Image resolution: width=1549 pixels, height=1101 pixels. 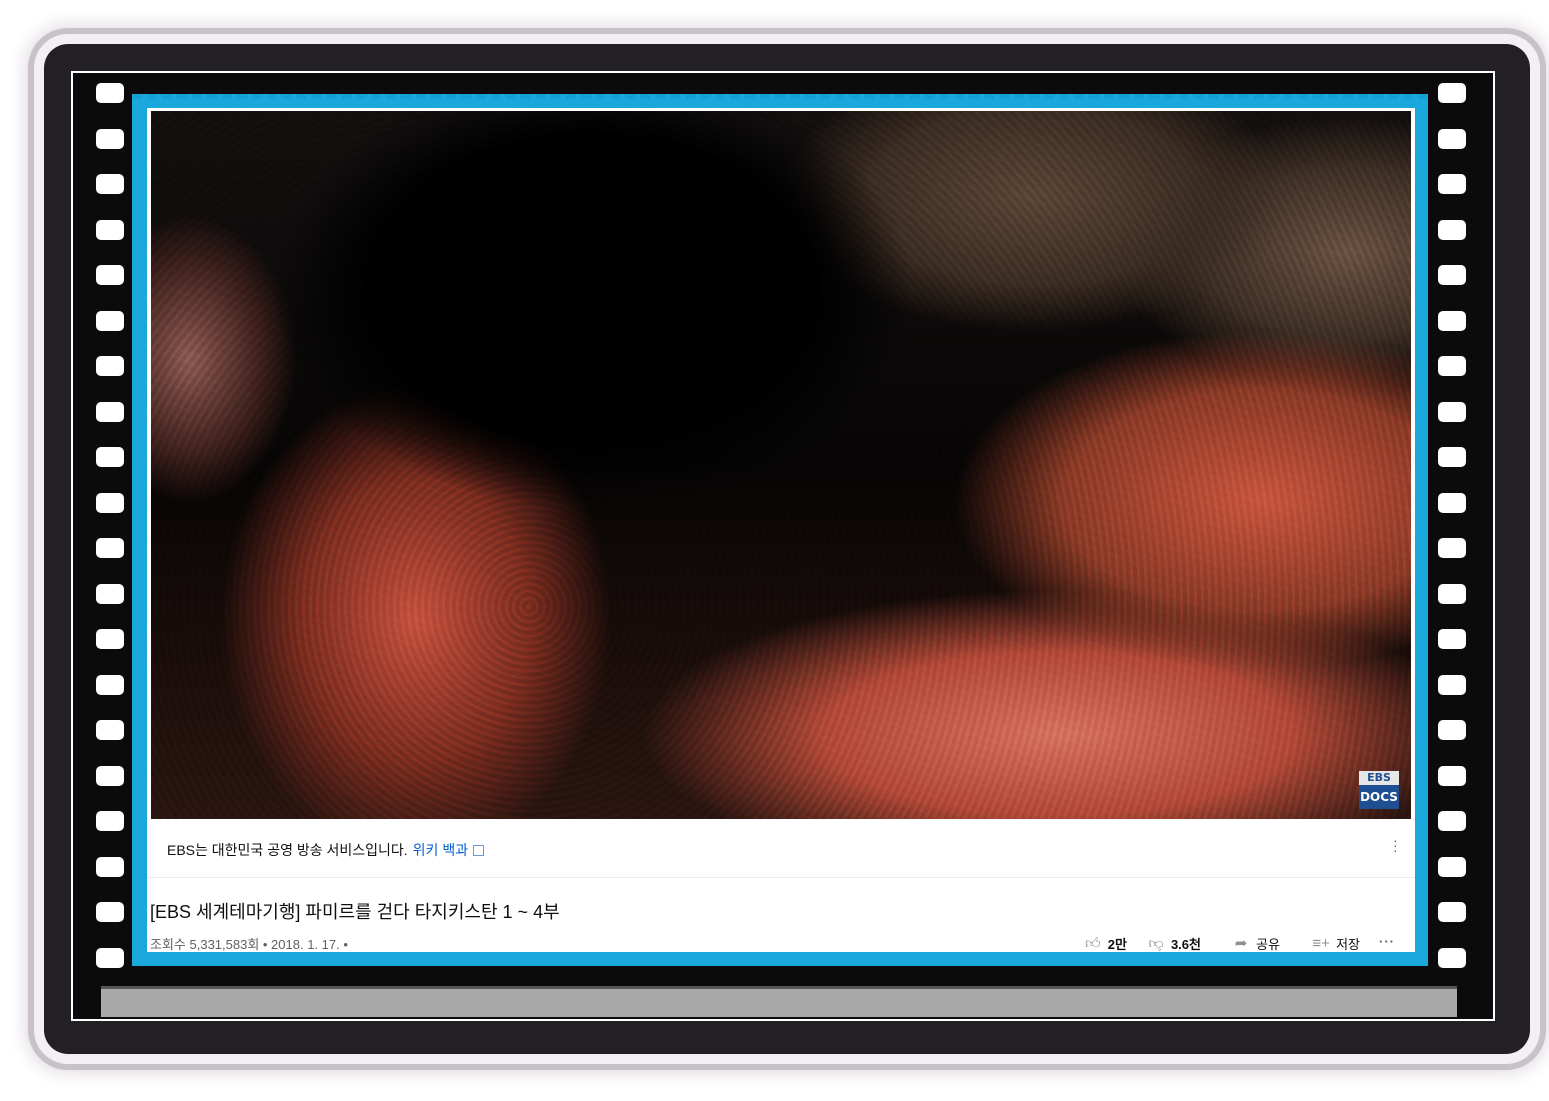 I want to click on info-panel: EBS는 대한민국 공영 방송 서비스입니다. 위키 백과 · · ·, so click(x=781, y=849).